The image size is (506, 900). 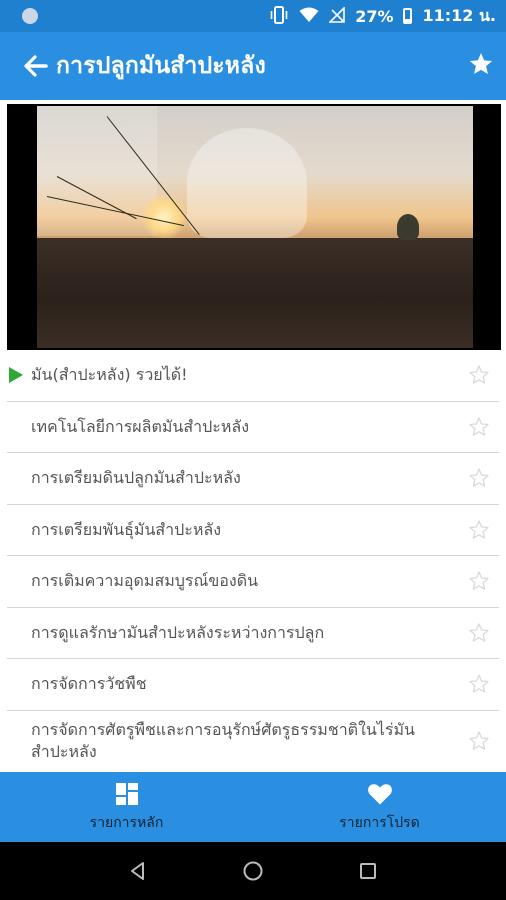 What do you see at coordinates (109, 375) in the screenshot?
I see `list-item-label: มัน(สำปะหลัง) รวยได้!` at bounding box center [109, 375].